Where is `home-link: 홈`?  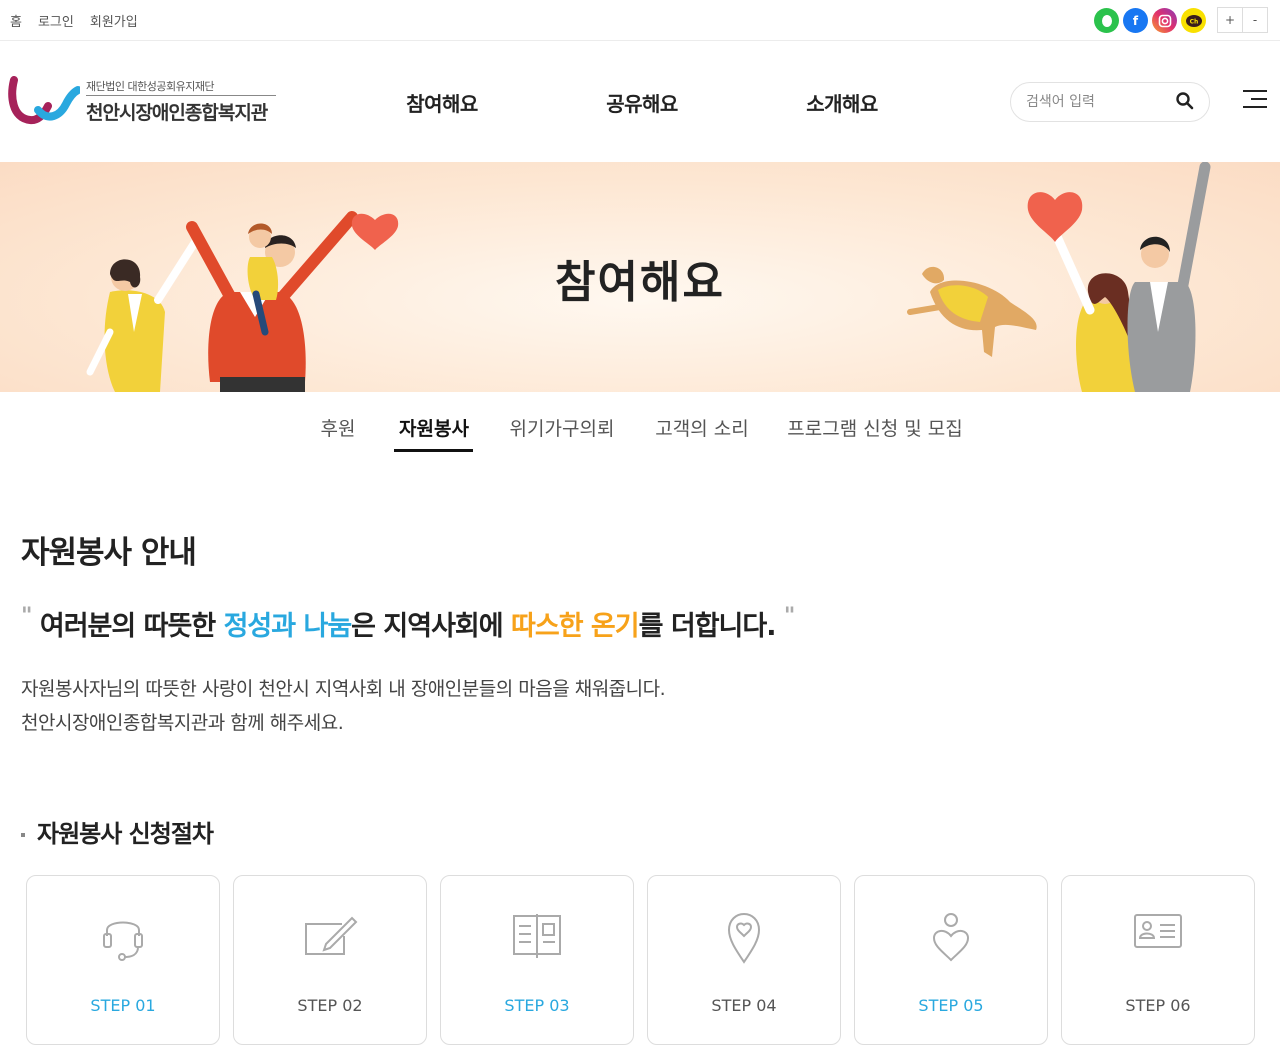
home-link: 홈 is located at coordinates (16, 20).